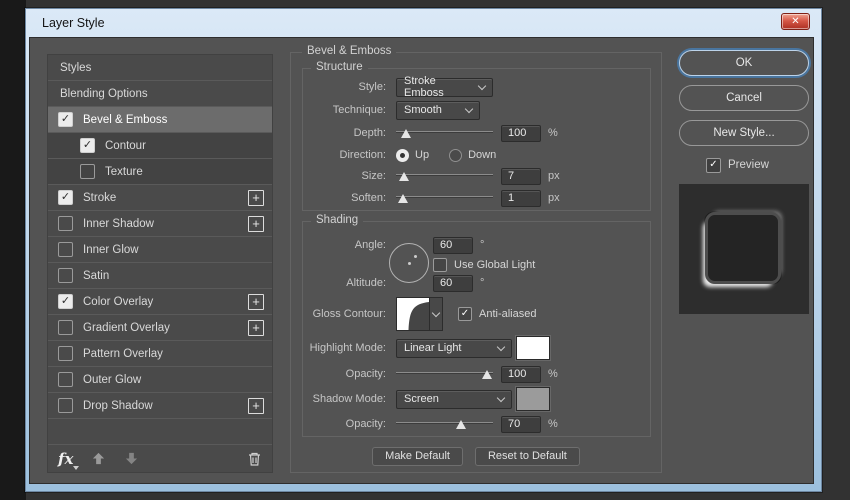 The image size is (850, 500). Describe the element at coordinates (160, 380) in the screenshot. I see `sidebar-item-outer-glow: Outer Glow` at that location.